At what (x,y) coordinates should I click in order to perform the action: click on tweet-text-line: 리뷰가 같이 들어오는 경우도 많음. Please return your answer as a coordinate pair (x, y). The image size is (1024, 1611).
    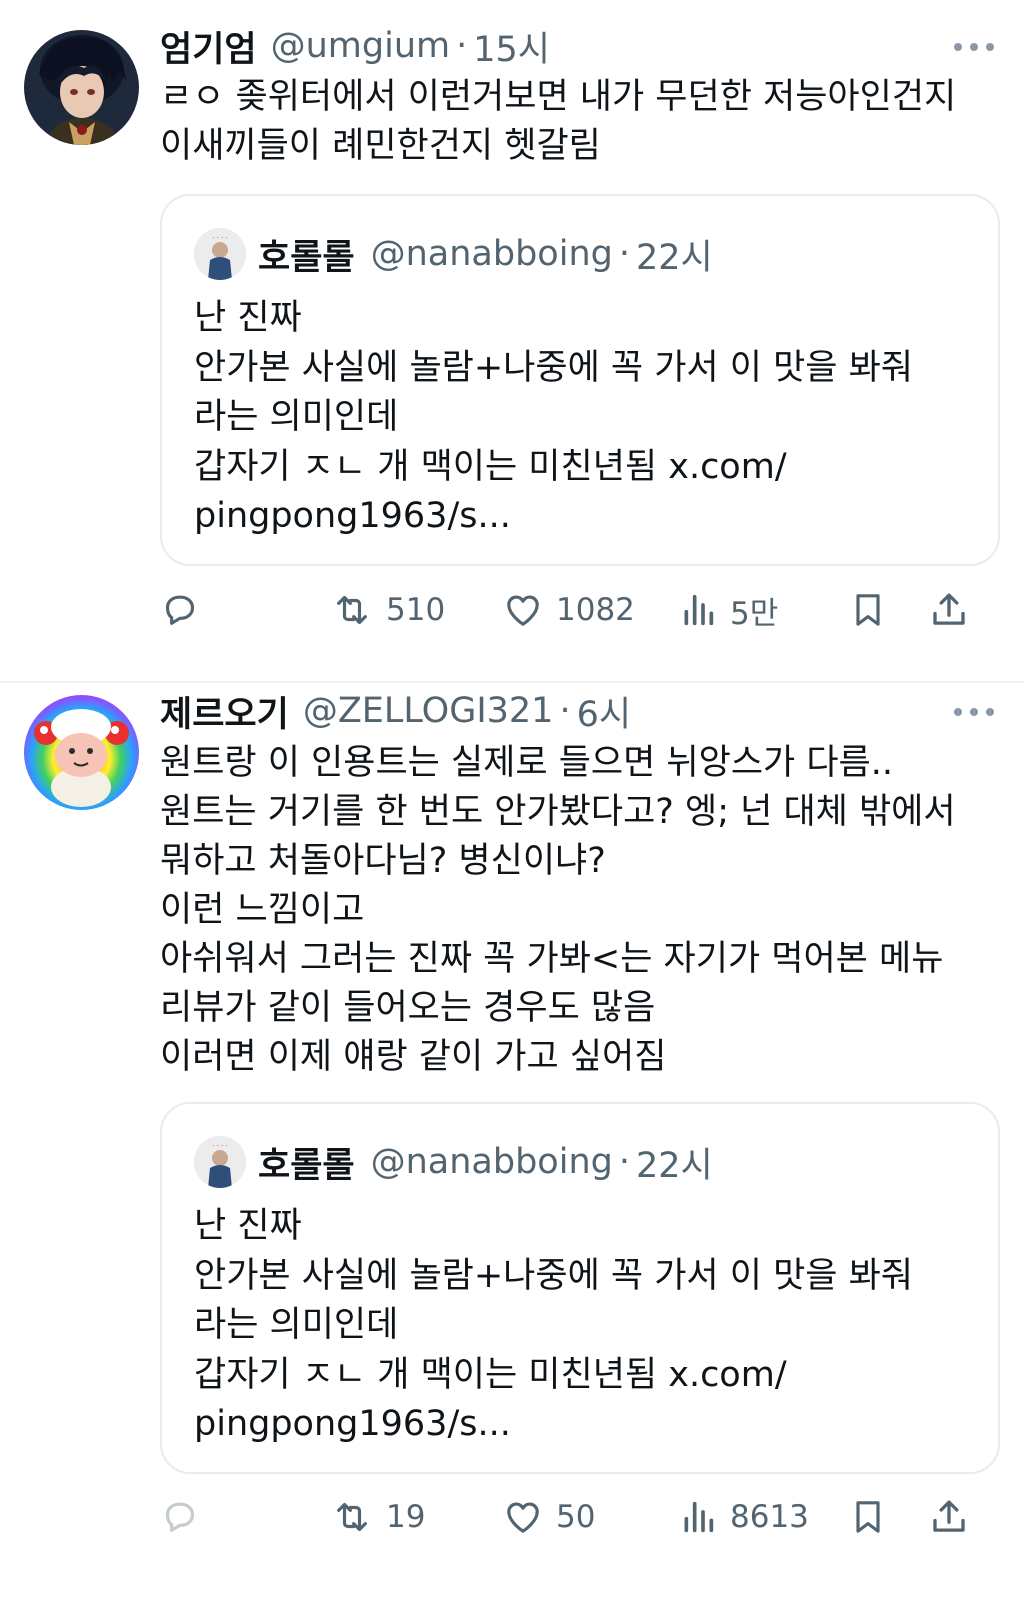
    Looking at the image, I should click on (408, 1008).